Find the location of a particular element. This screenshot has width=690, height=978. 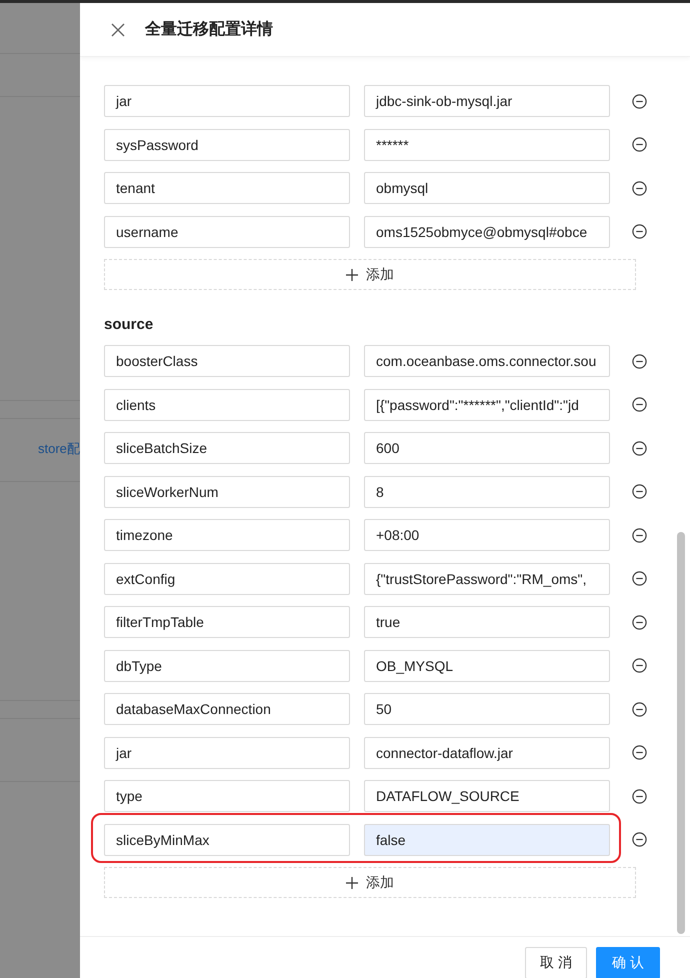

key-input: boosterClass is located at coordinates (227, 361).